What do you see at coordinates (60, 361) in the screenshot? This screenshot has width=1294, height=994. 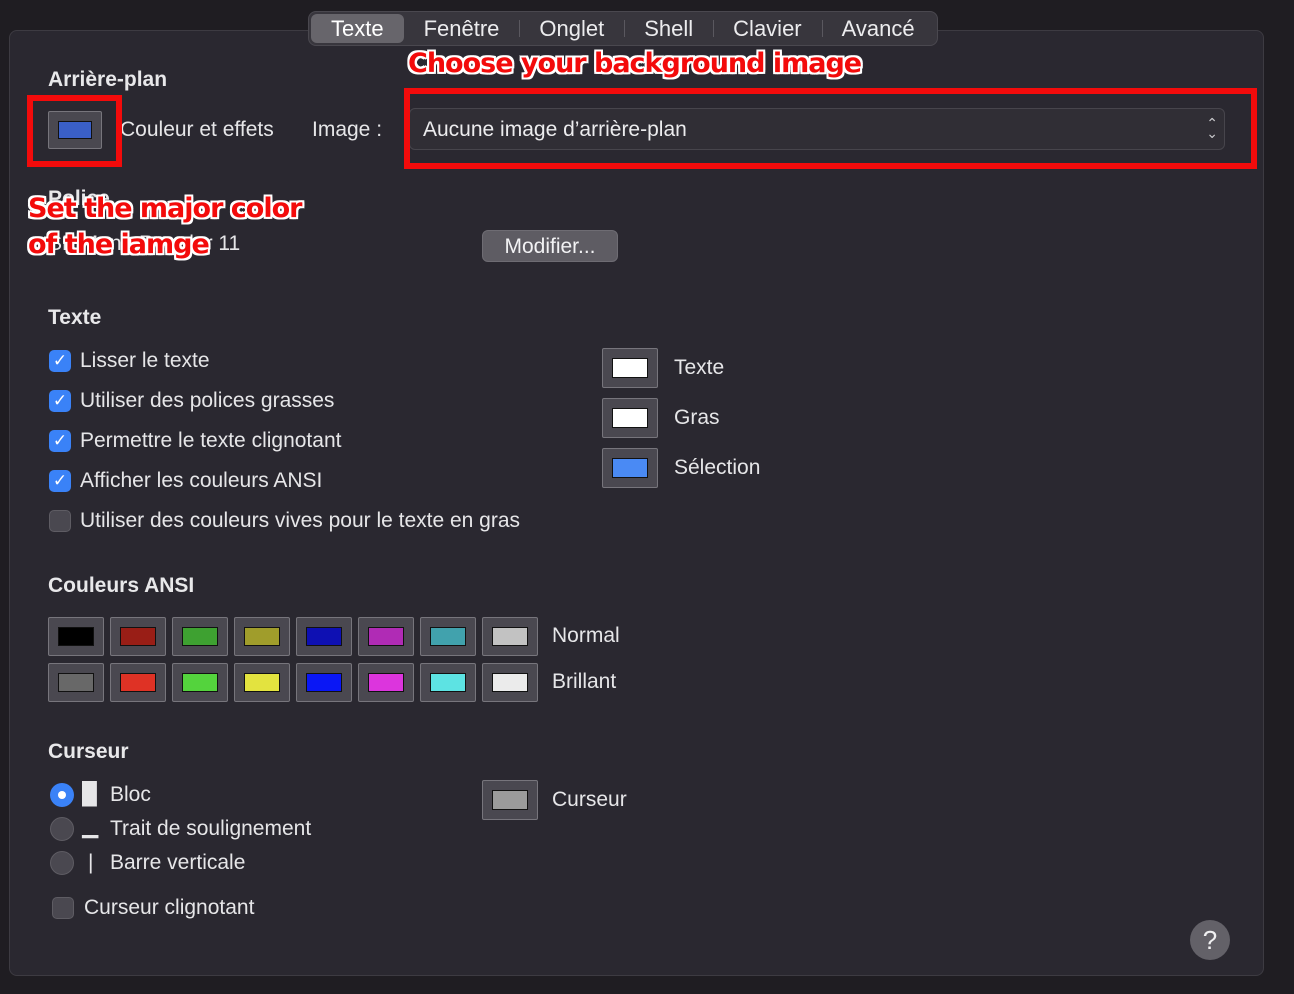 I see `text-option-checkbox-0: ✓` at bounding box center [60, 361].